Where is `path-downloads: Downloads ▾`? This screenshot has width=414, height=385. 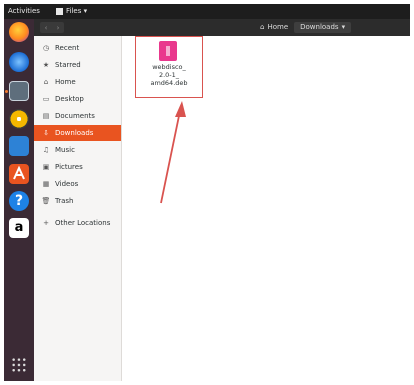
path-downloads: Downloads ▾ is located at coordinates (323, 27).